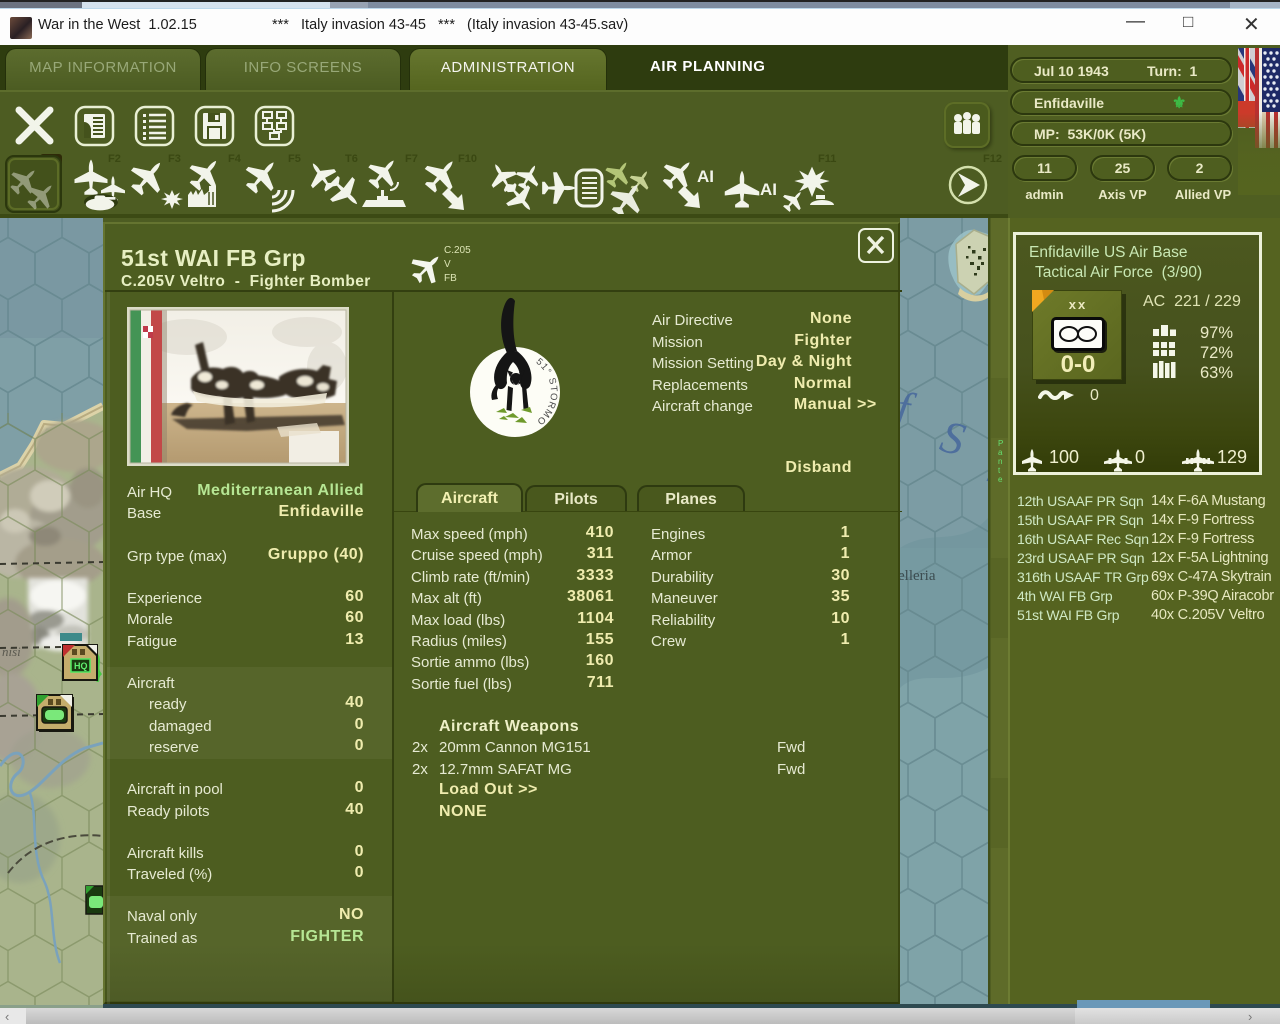 The width and height of the screenshot is (1280, 1024). Describe the element at coordinates (918, 576) in the screenshot. I see `svg-text: elleria` at that location.